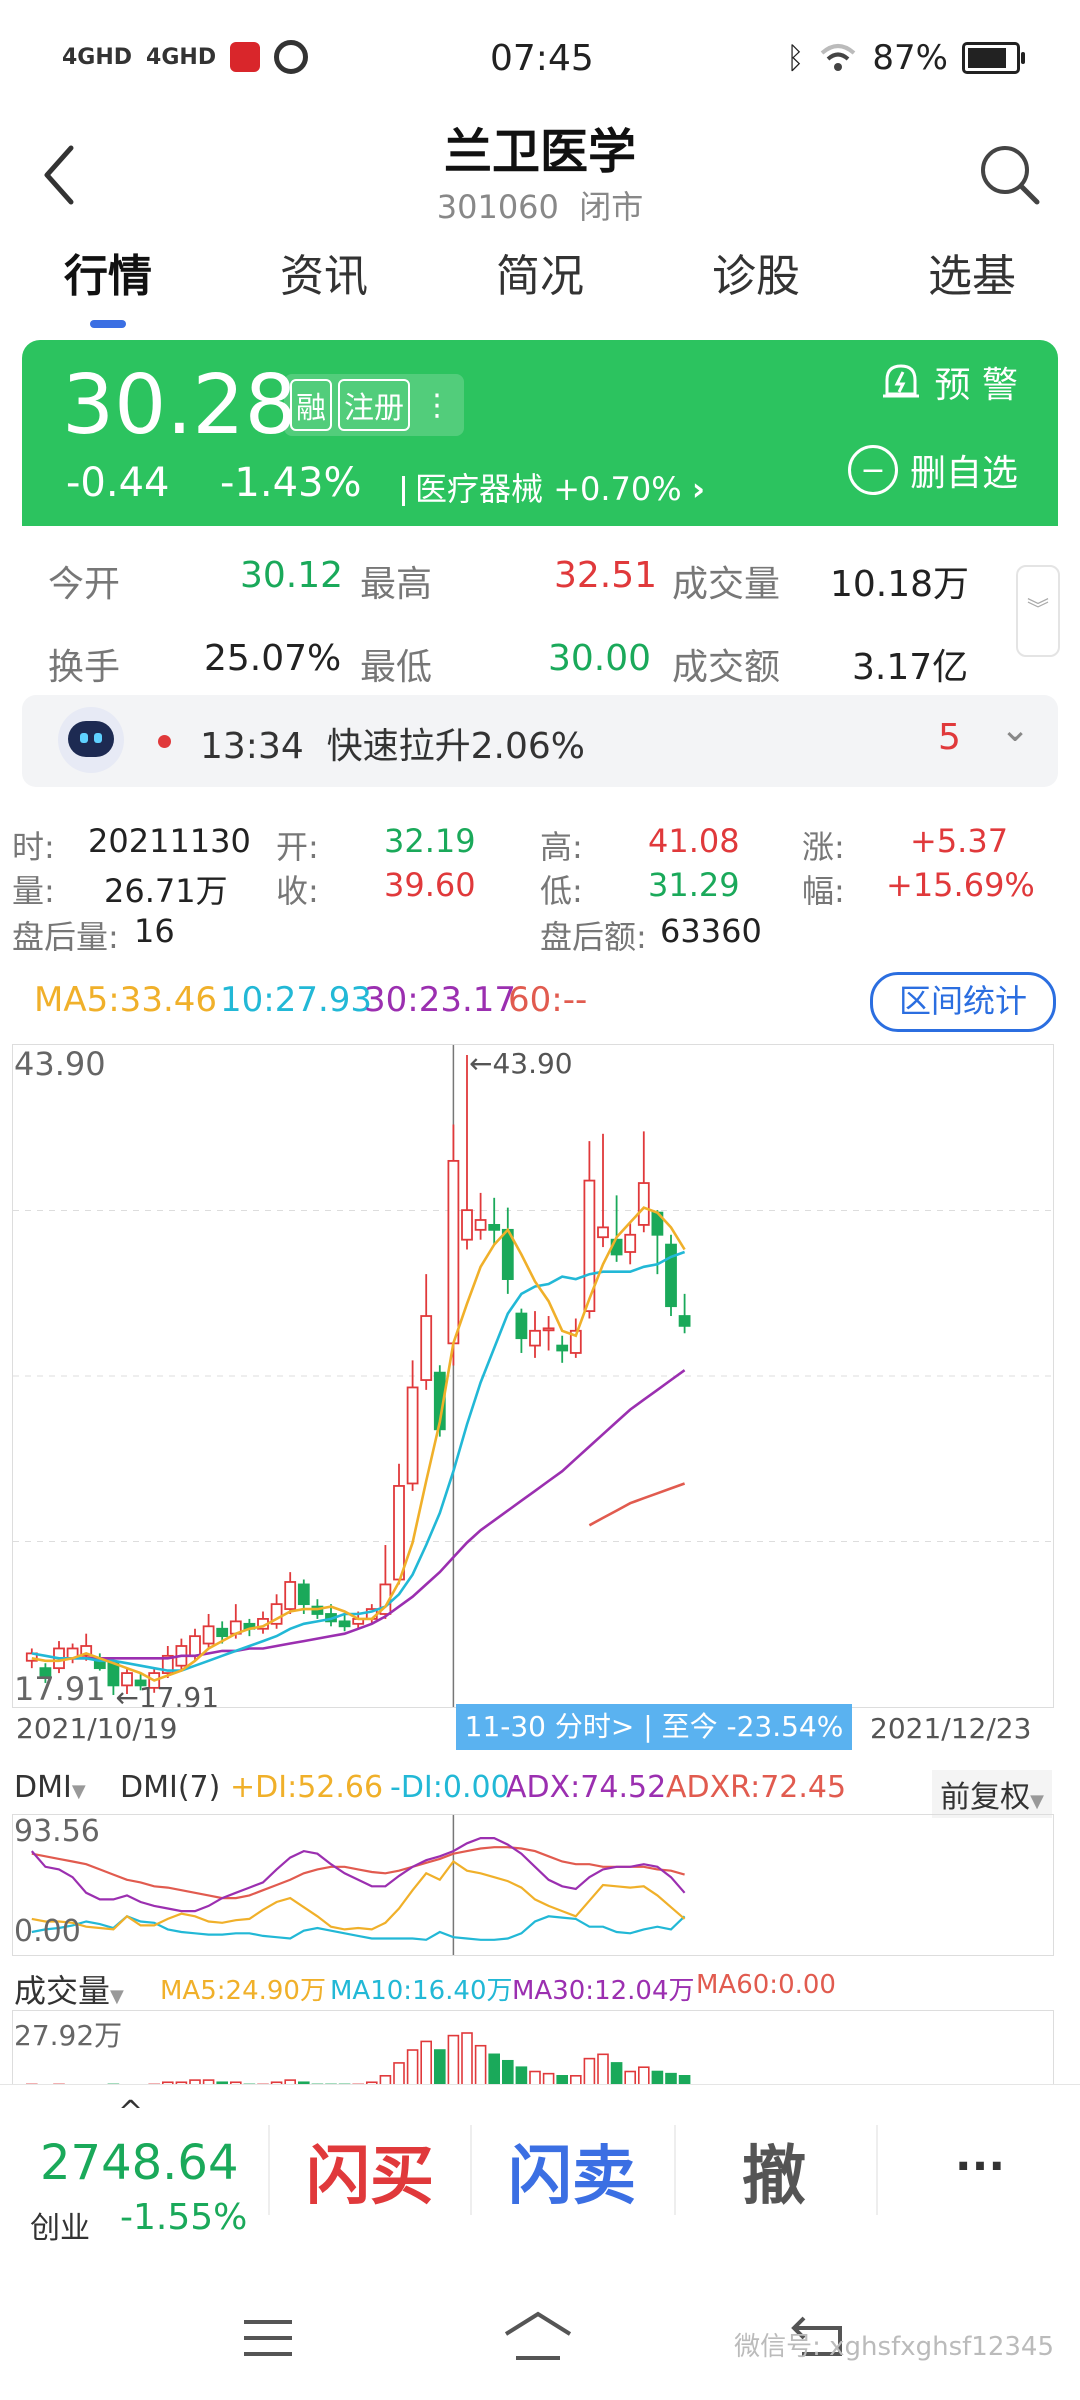  Describe the element at coordinates (572, 2171) in the screenshot. I see `flash-sell-button: 闪卖` at that location.